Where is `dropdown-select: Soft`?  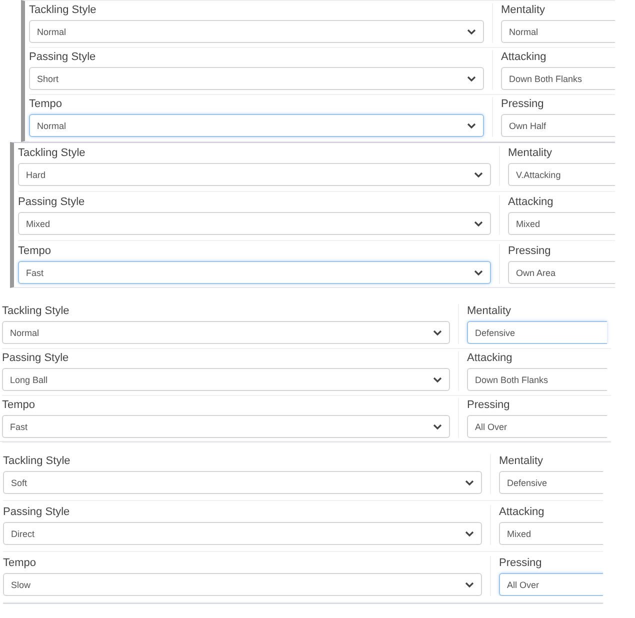 dropdown-select: Soft is located at coordinates (242, 482).